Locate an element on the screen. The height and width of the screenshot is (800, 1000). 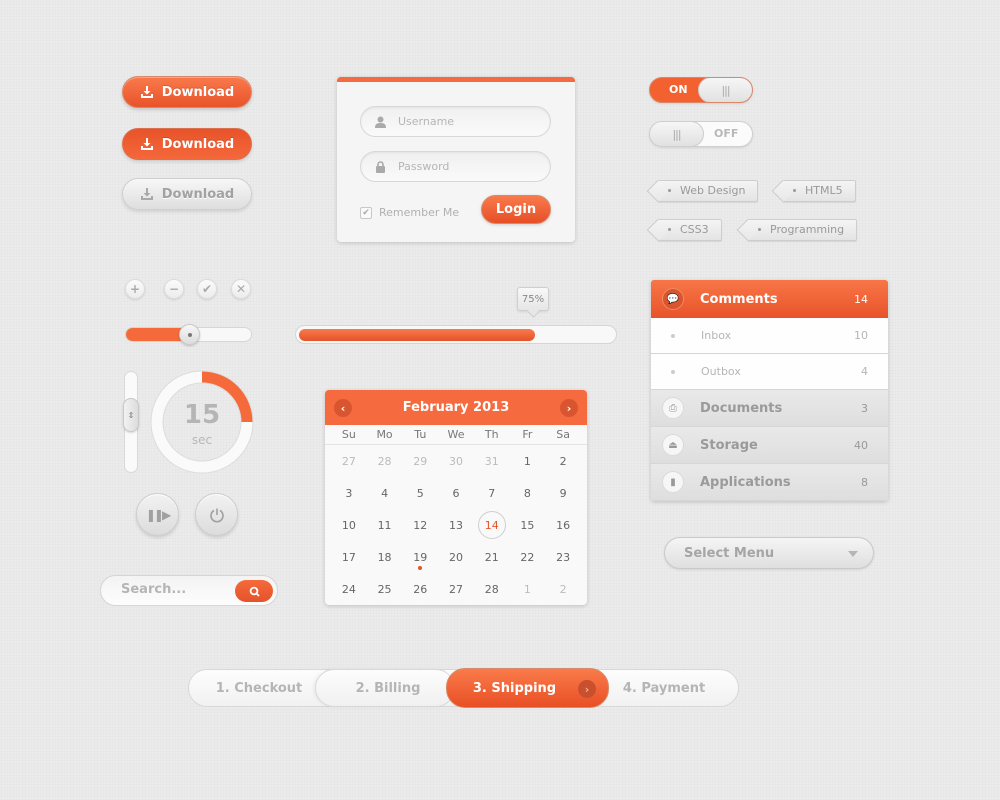
search-button is located at coordinates (254, 591).